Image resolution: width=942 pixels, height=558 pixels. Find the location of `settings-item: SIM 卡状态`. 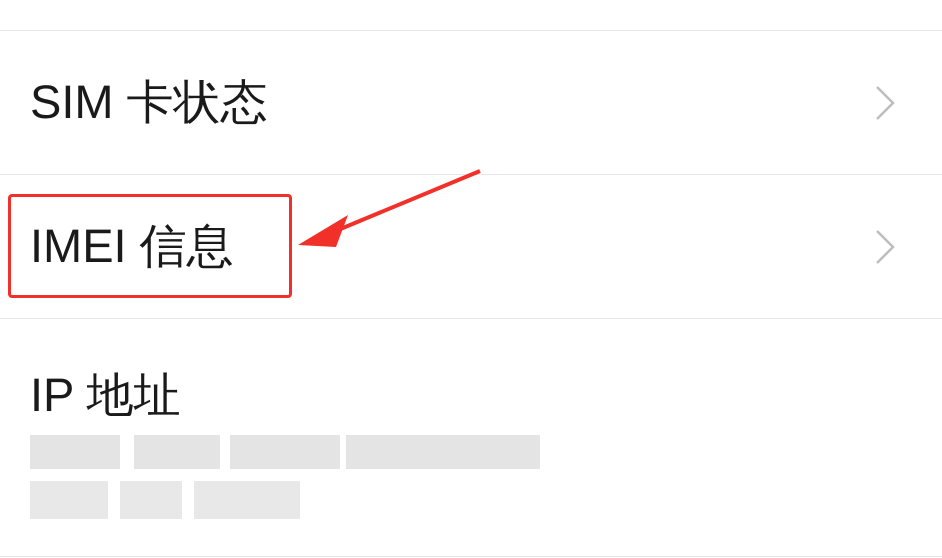

settings-item: SIM 卡状态 is located at coordinates (149, 101).